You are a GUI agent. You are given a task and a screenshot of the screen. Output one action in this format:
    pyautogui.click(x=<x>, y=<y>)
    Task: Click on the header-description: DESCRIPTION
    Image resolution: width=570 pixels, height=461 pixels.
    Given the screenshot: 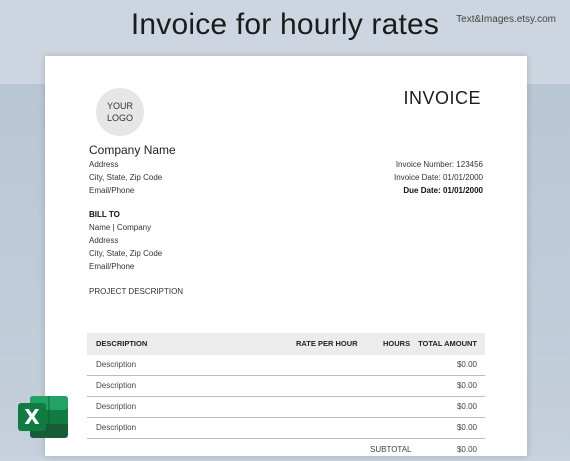 What is the action you would take?
    pyautogui.click(x=122, y=343)
    